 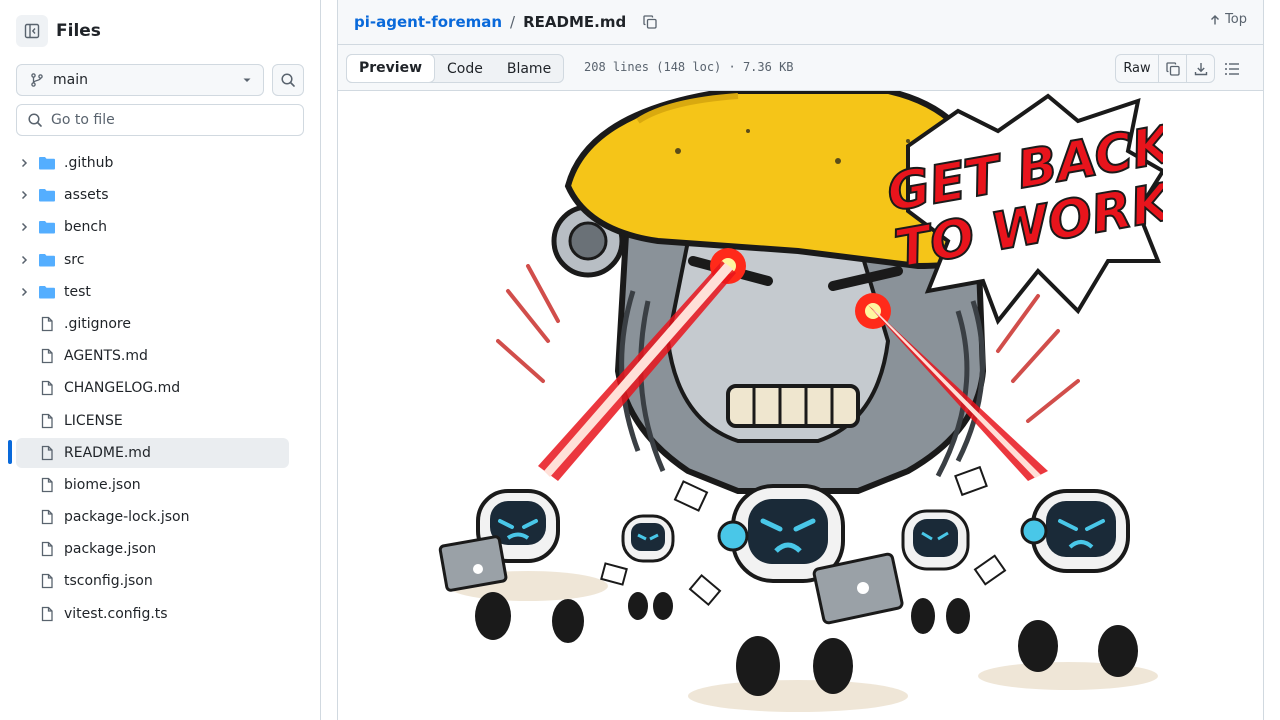 What do you see at coordinates (1137, 68) in the screenshot?
I see `raw-button: Raw` at bounding box center [1137, 68].